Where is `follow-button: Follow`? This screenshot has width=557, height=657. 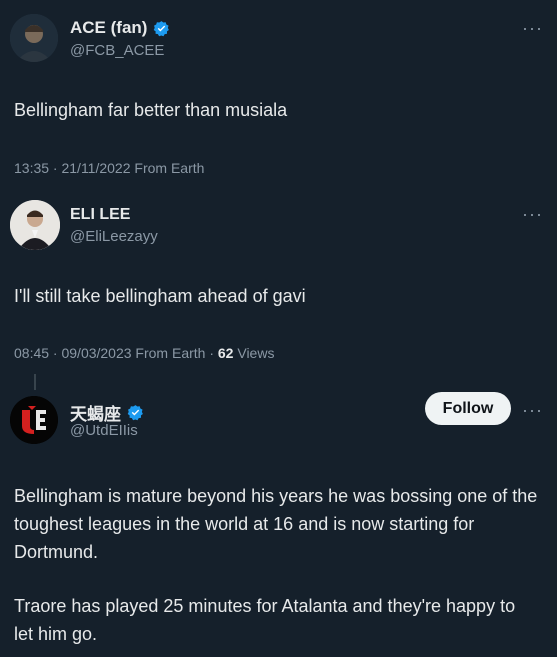
follow-button: Follow is located at coordinates (468, 408).